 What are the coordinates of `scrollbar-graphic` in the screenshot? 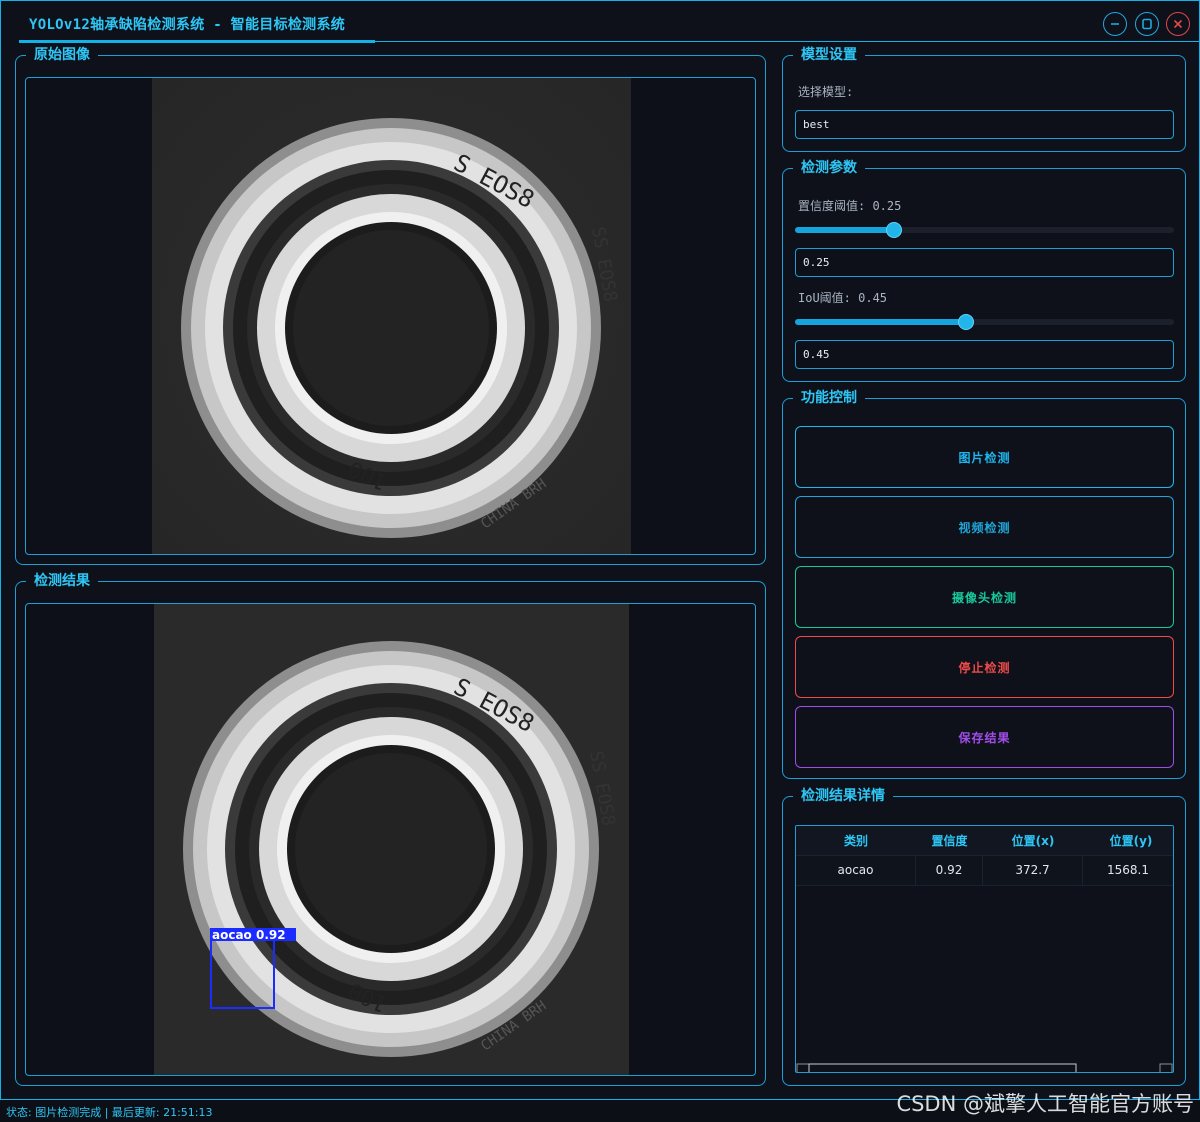 It's located at (984, 1067).